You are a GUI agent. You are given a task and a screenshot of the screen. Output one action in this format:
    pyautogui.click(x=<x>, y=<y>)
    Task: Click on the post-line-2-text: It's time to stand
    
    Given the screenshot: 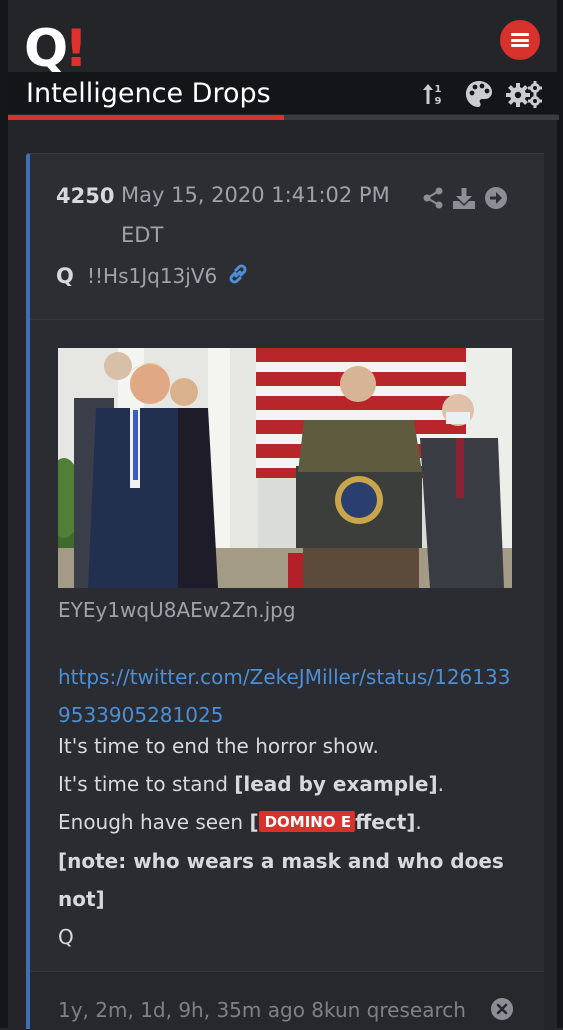 What is the action you would take?
    pyautogui.click(x=146, y=784)
    